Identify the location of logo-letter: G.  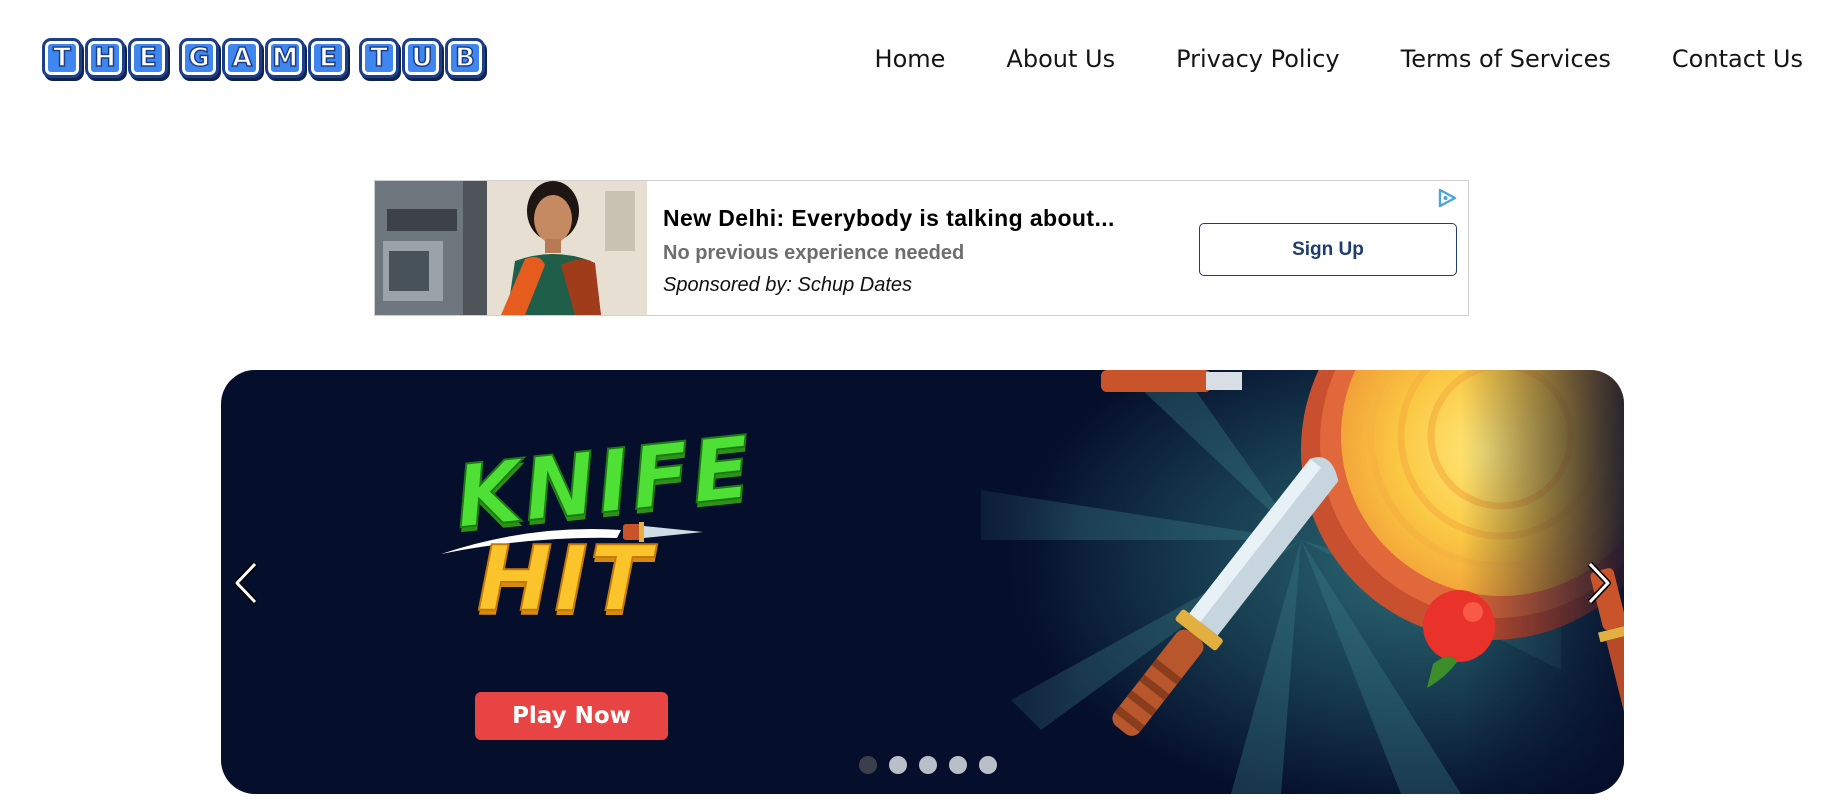
(199, 58).